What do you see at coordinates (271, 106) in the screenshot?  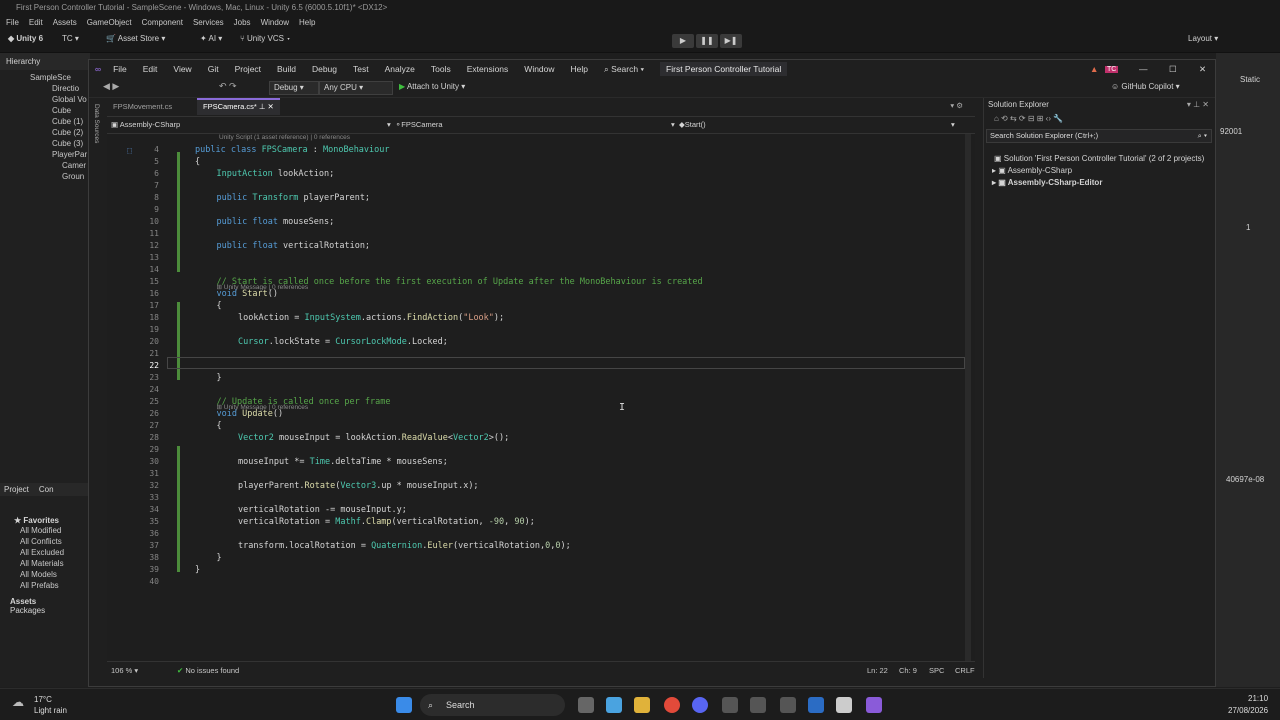 I see `close-tab-icon: ✕` at bounding box center [271, 106].